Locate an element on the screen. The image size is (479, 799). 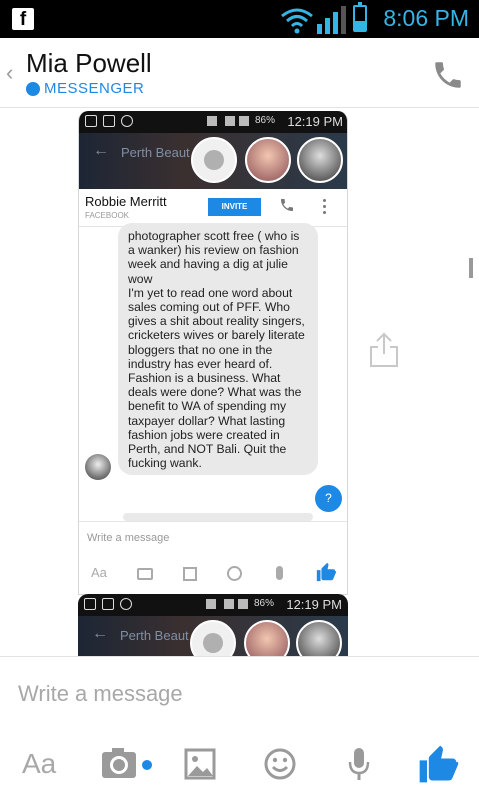
composer-toolbar: Aa is located at coordinates (239, 766).